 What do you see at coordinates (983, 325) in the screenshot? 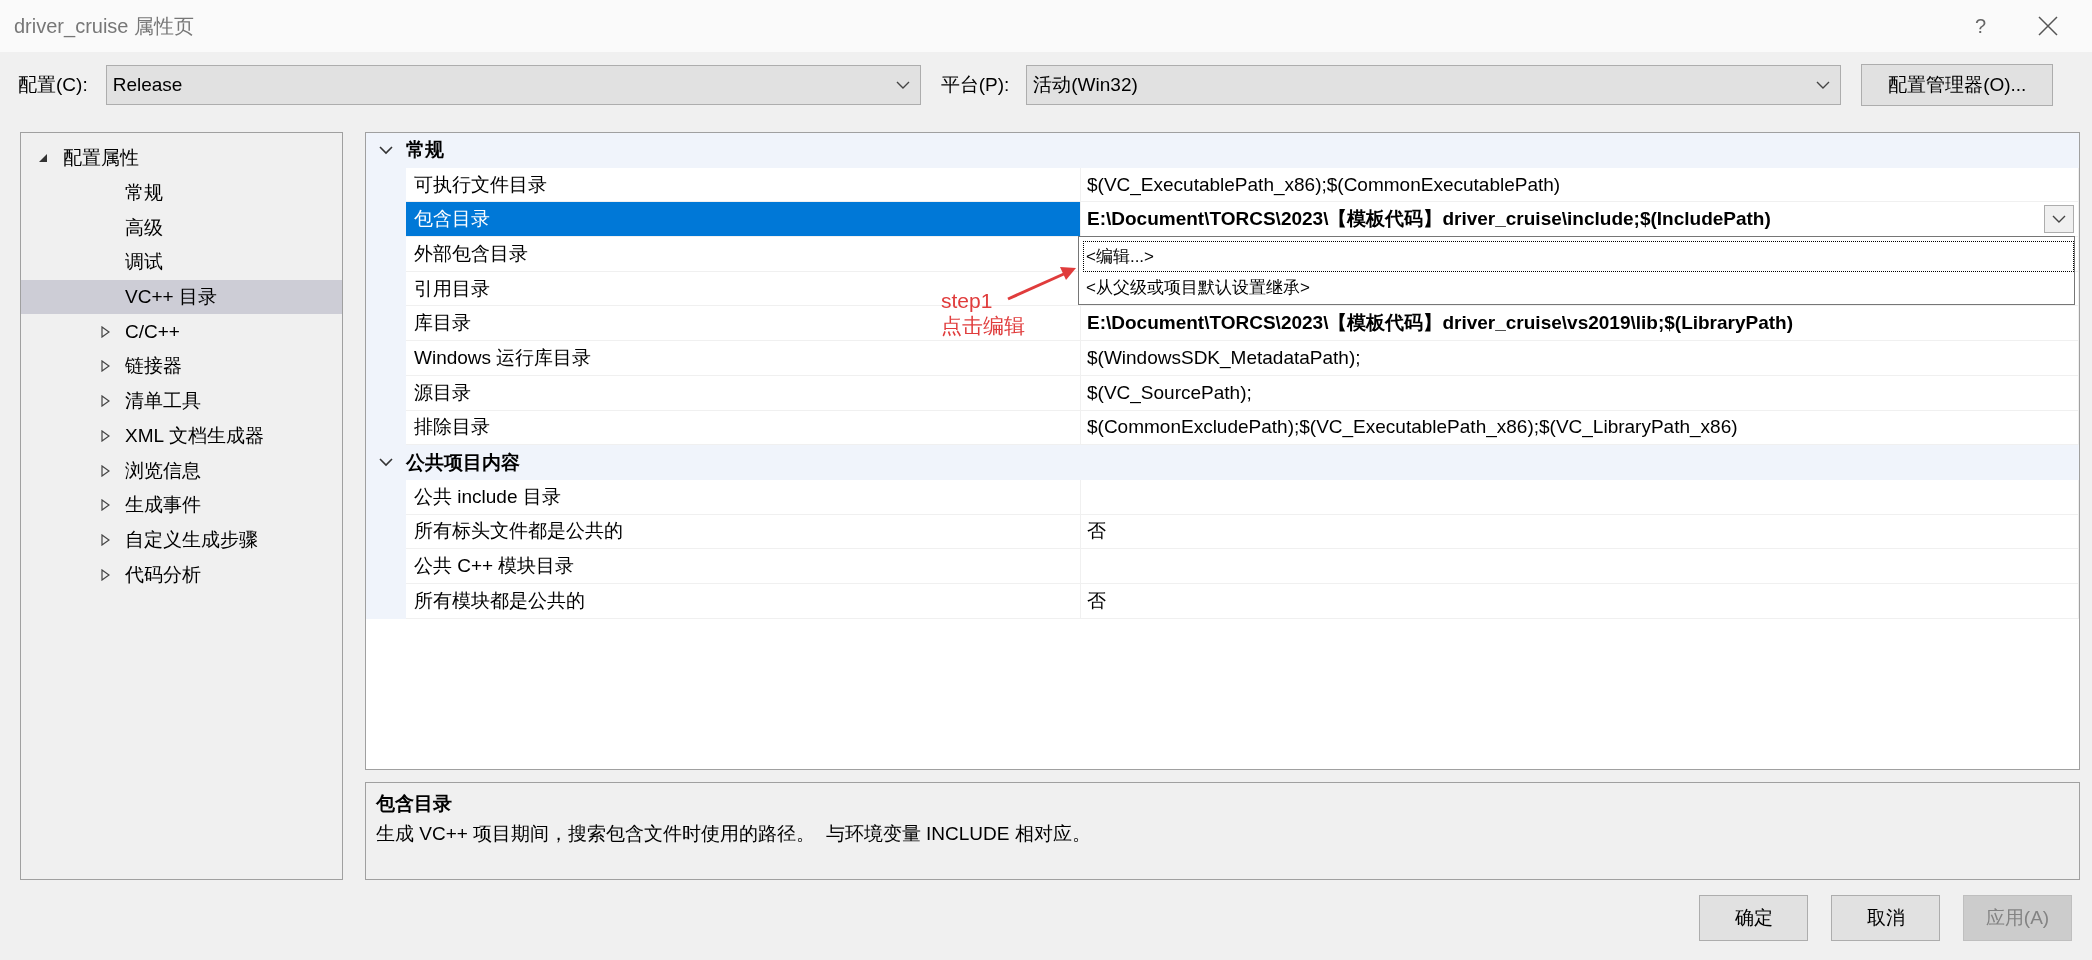
I see `annotation-text: 点击编辑` at bounding box center [983, 325].